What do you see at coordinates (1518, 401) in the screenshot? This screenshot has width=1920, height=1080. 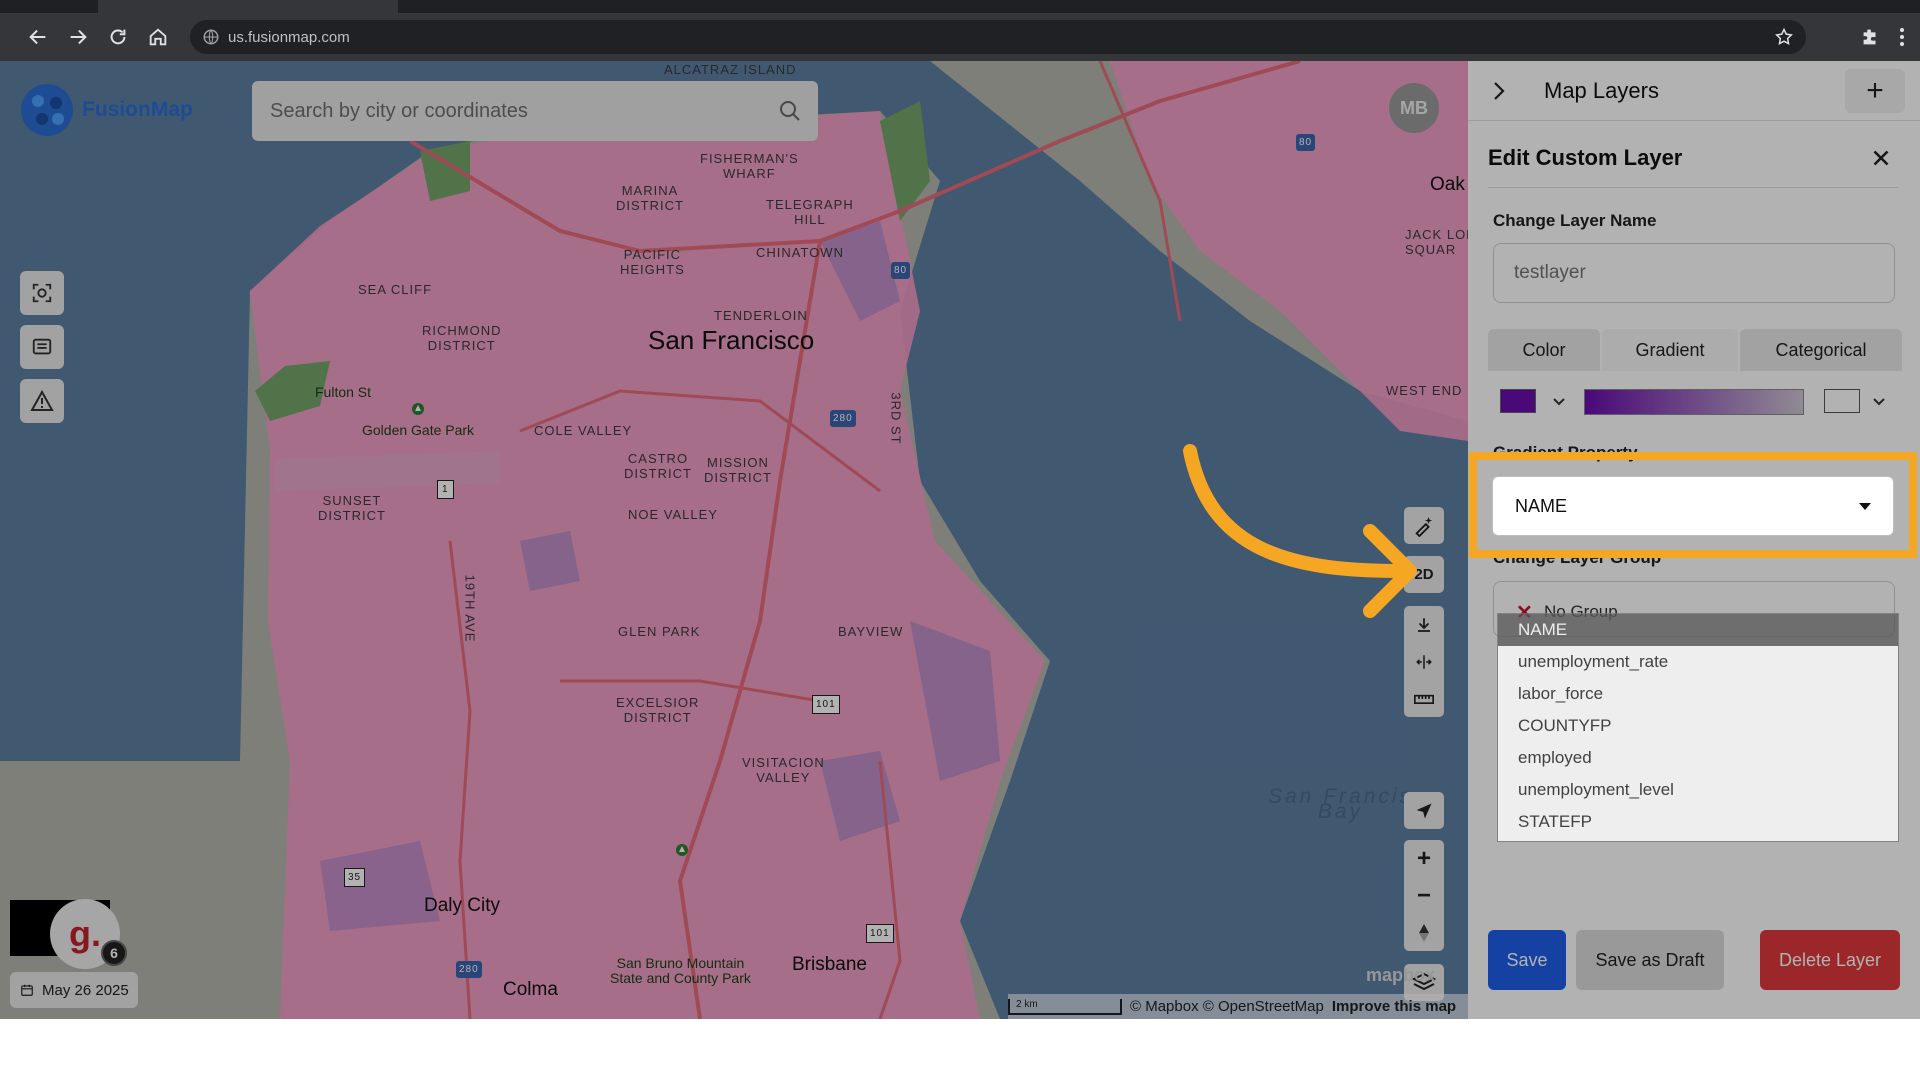 I see `gradient-start-swatch` at bounding box center [1518, 401].